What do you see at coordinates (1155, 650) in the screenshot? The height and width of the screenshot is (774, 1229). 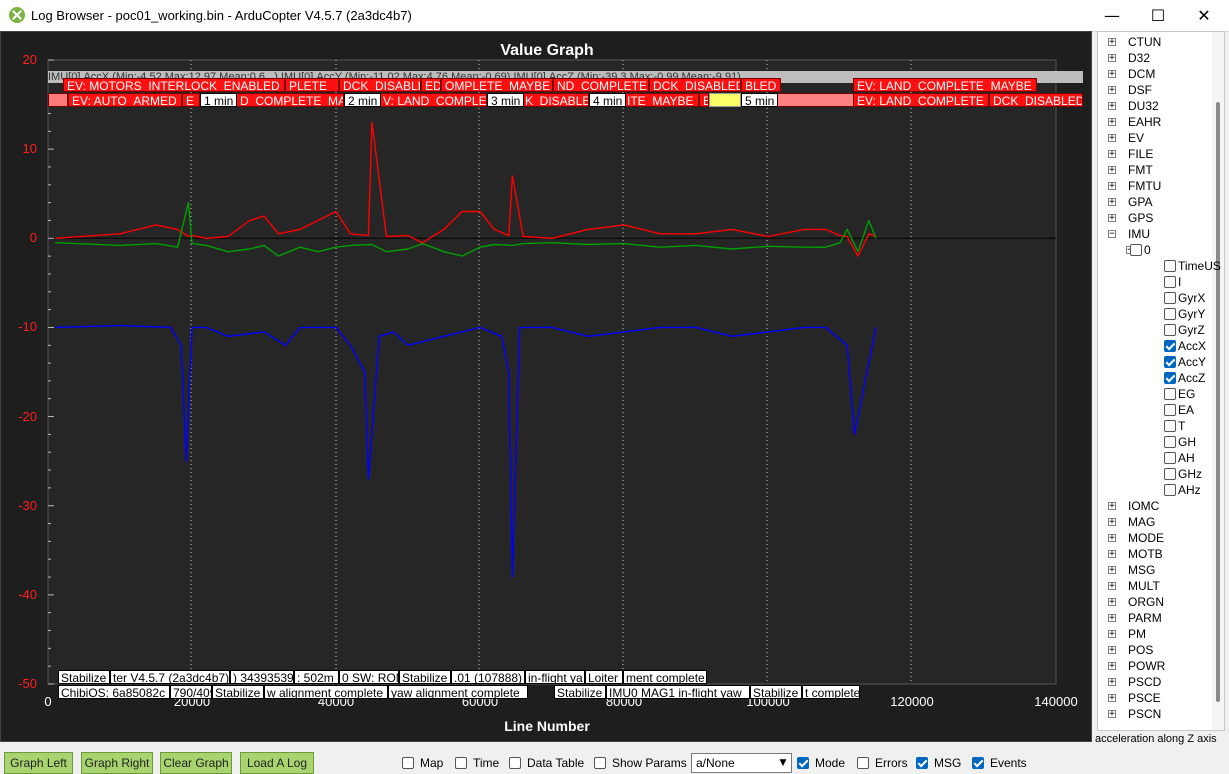 I see `tree-item-pos: + POS` at bounding box center [1155, 650].